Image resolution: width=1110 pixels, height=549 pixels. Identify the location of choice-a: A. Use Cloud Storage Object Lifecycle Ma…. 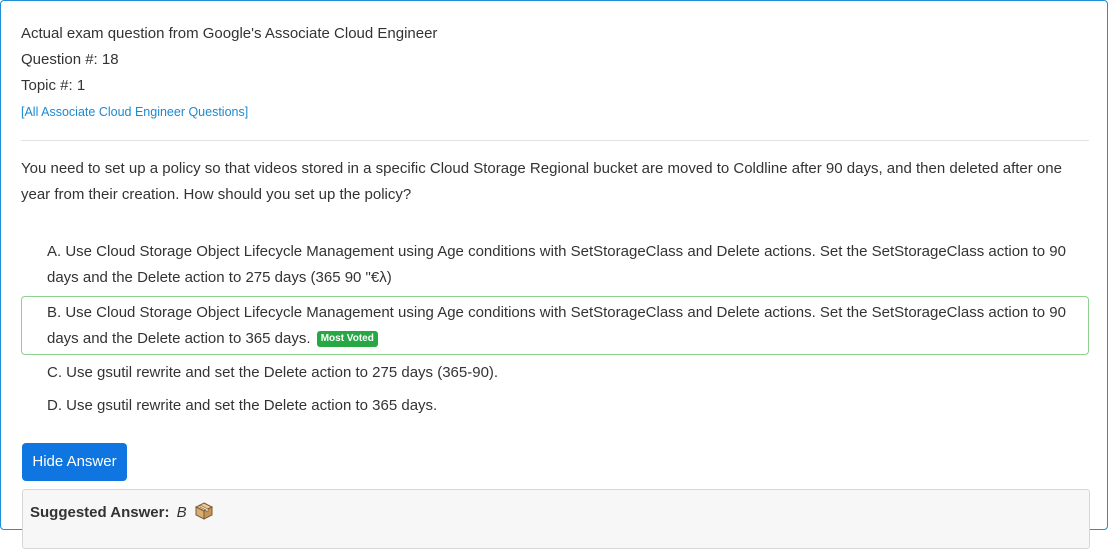
(555, 267).